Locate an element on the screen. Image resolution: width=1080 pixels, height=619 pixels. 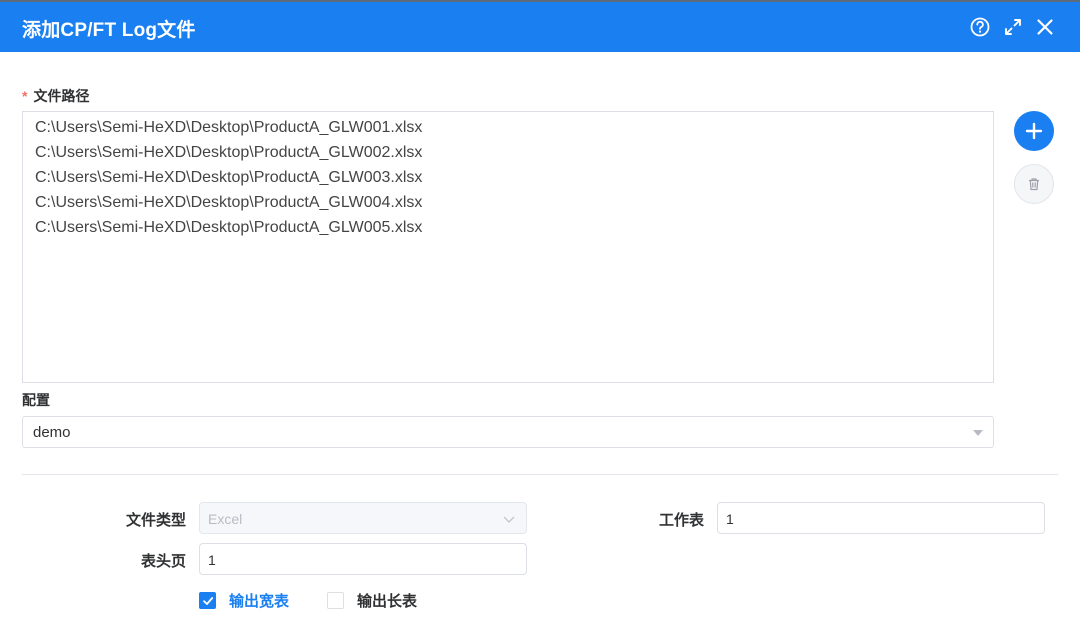
check-icon is located at coordinates (207, 600).